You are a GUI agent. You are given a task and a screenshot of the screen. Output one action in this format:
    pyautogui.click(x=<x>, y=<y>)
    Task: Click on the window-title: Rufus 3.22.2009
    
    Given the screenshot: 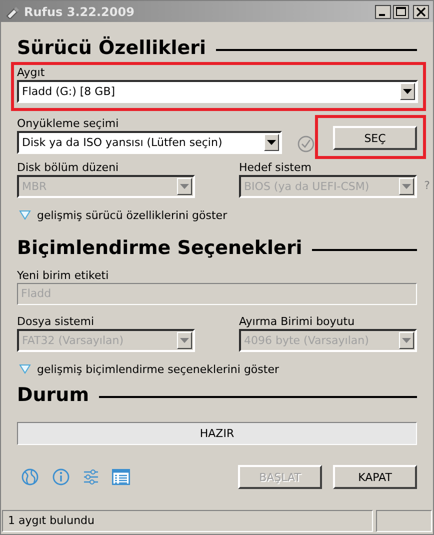 What is the action you would take?
    pyautogui.click(x=80, y=11)
    